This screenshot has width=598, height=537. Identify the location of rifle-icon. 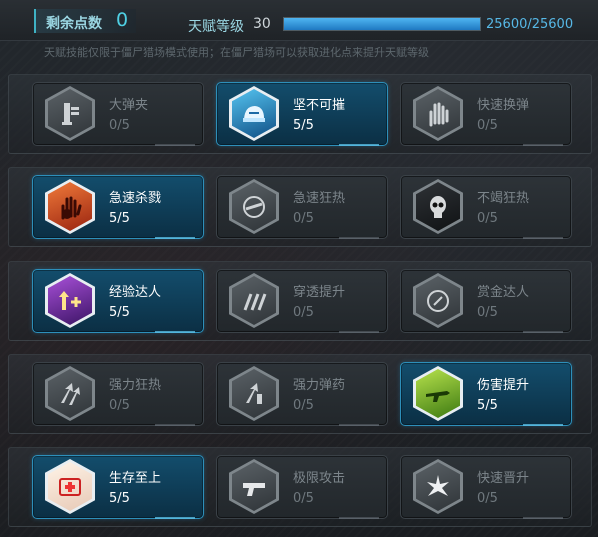
(438, 393).